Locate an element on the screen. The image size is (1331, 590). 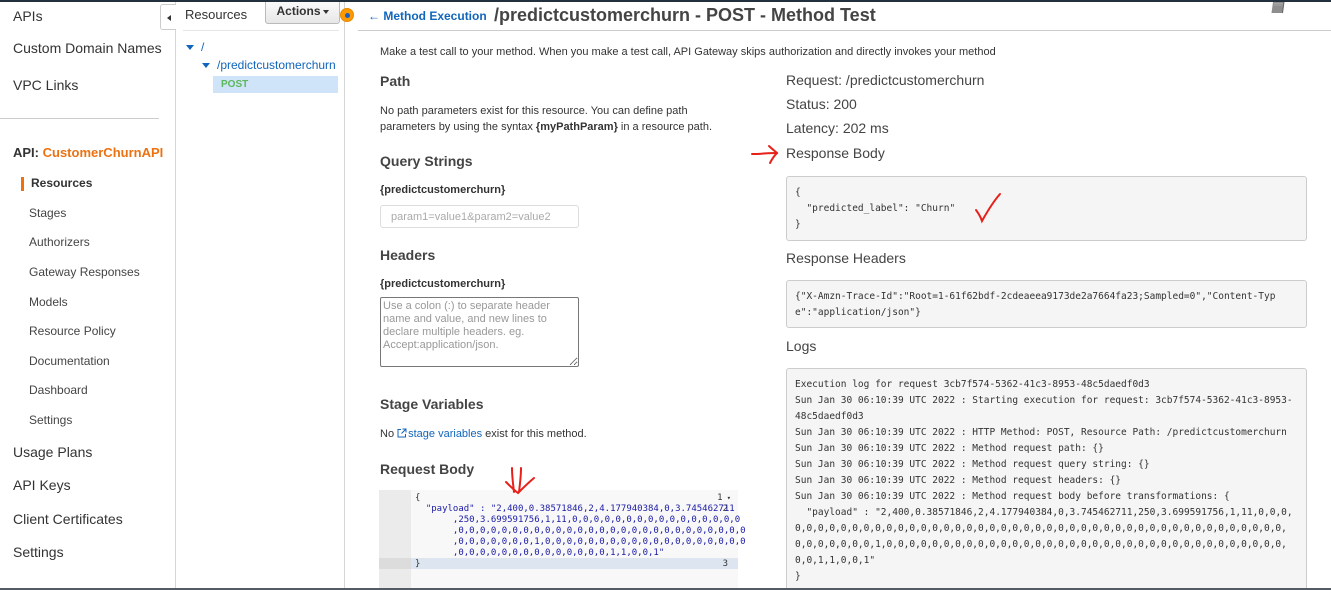
nav-sub-item-resources: Resources is located at coordinates (61, 183).